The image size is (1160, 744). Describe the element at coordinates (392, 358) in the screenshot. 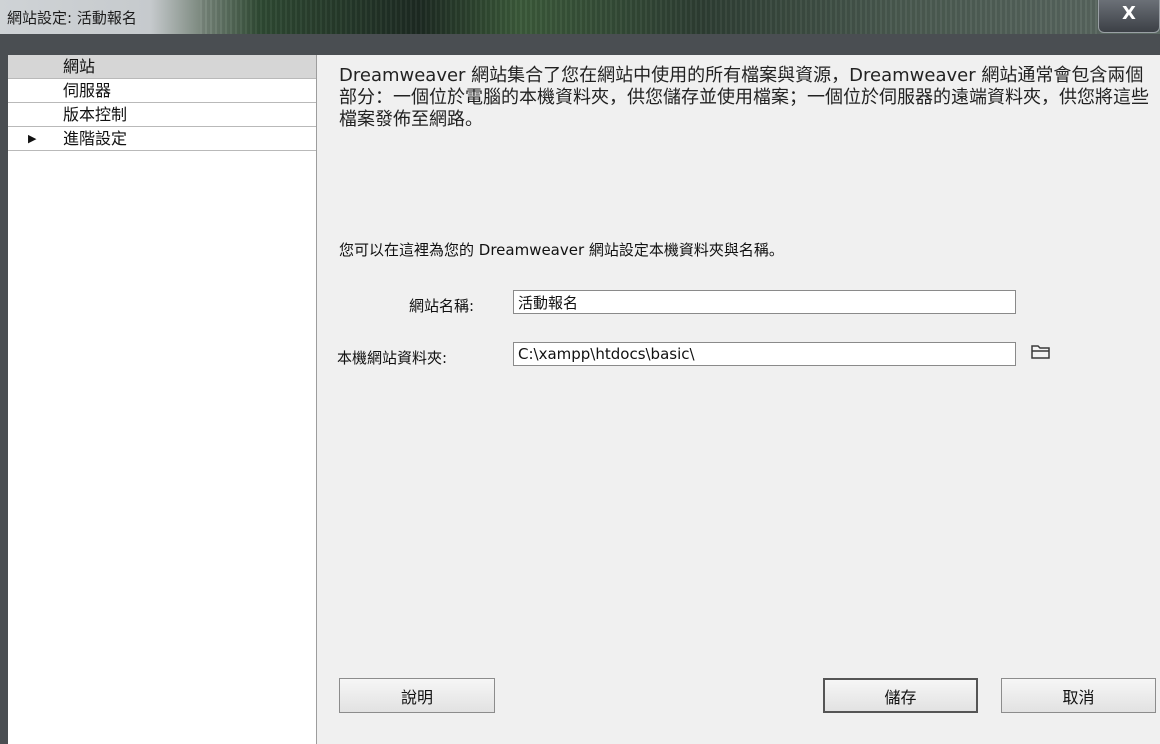

I see `local-folder-label: 本機網站資料夾:` at that location.